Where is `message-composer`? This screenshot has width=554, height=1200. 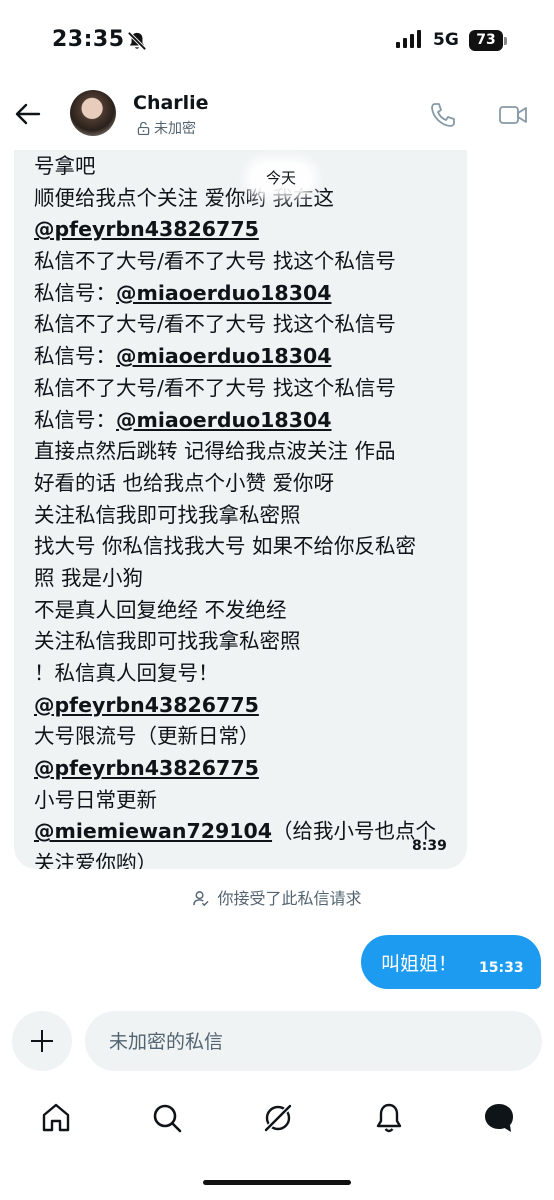
message-composer is located at coordinates (313, 1042).